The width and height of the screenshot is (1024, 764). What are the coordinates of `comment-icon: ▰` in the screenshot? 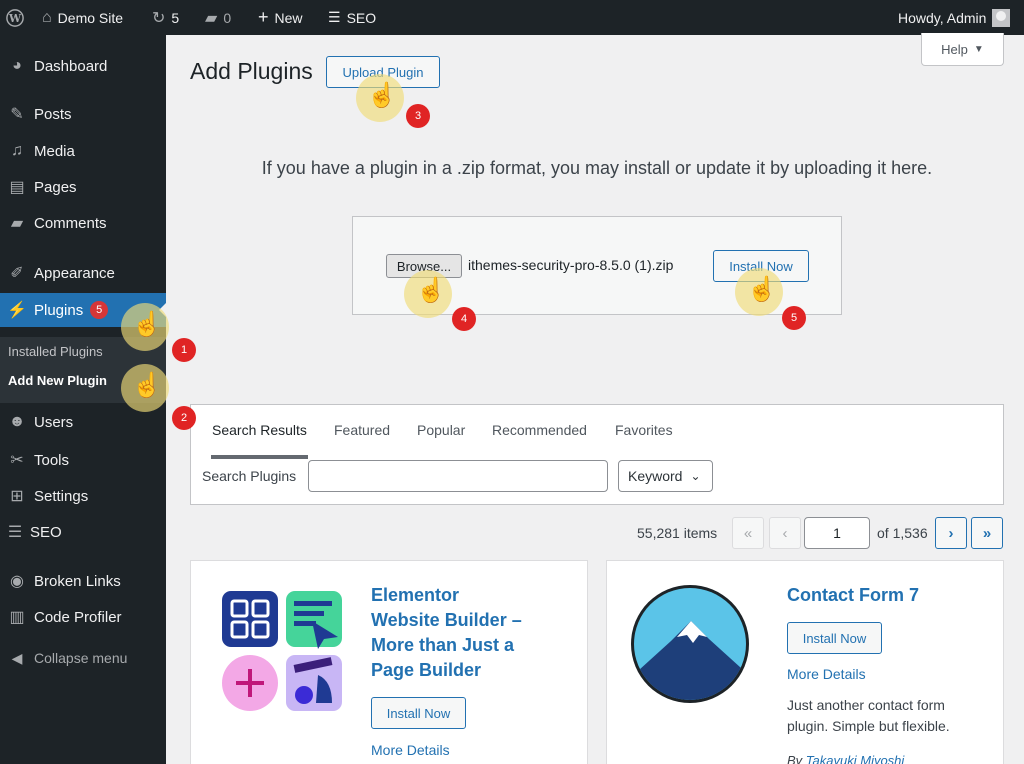 It's located at (17, 223).